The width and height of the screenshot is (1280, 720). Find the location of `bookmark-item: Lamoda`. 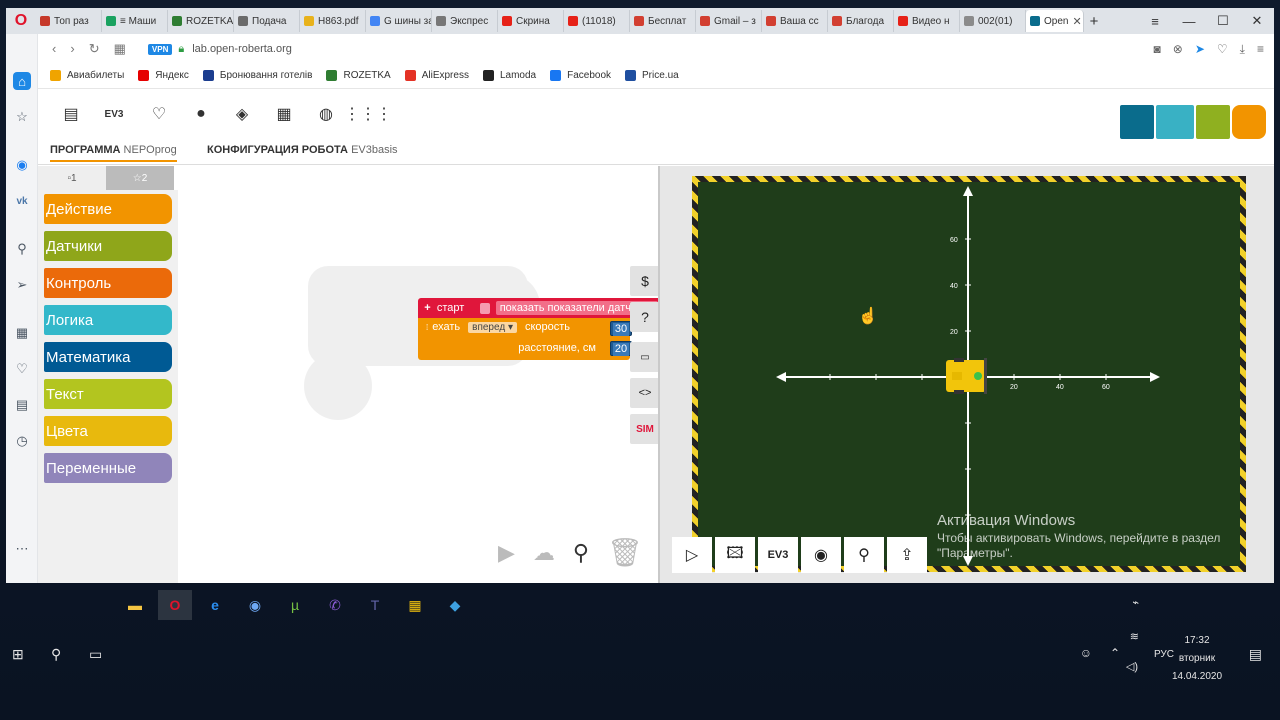

bookmark-item: Lamoda is located at coordinates (509, 75).